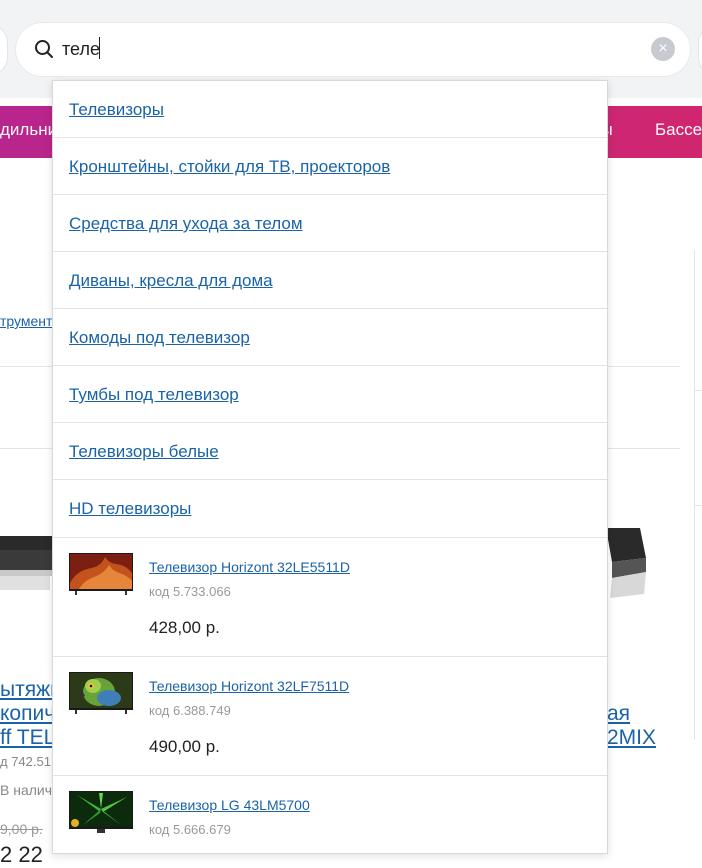  Describe the element at coordinates (330, 337) in the screenshot. I see `suggestion-item: Комоды под телевизор` at that location.